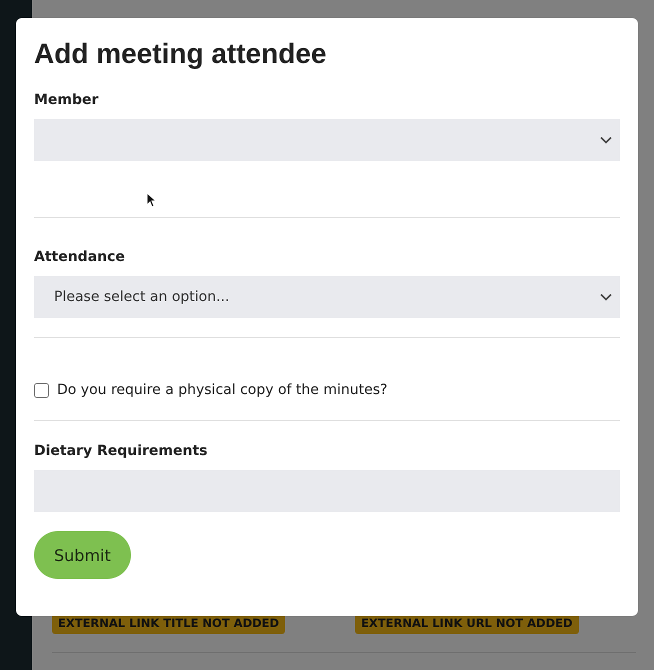 This screenshot has width=654, height=670. I want to click on checkbox-label: Do you require a physical copy of the minutes?, so click(222, 390).